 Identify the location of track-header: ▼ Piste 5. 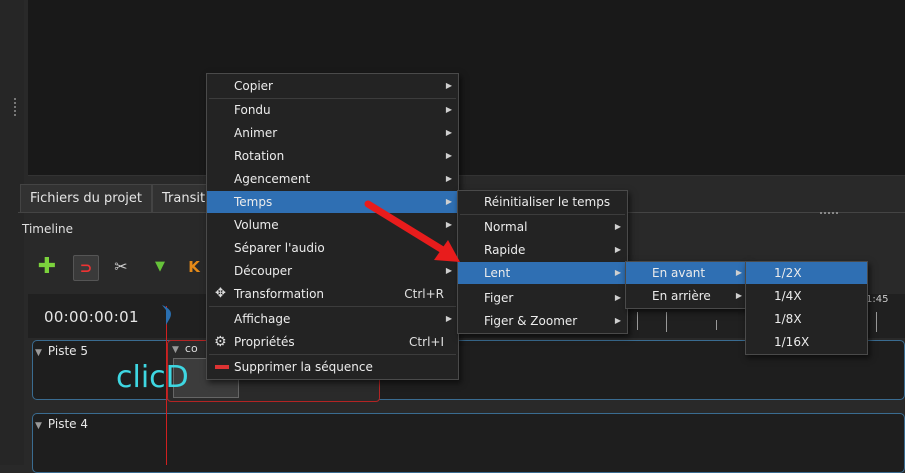
(100, 351).